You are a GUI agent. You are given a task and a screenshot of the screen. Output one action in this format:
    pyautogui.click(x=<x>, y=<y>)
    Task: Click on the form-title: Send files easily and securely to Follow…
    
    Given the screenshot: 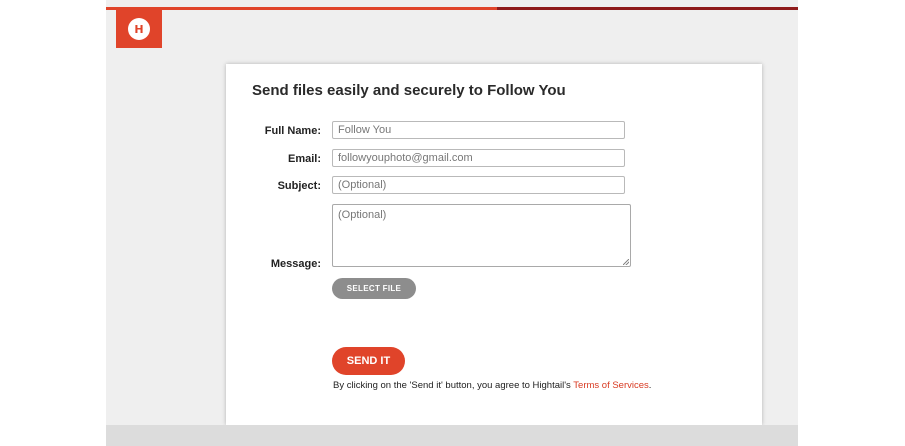 What is the action you would take?
    pyautogui.click(x=409, y=90)
    